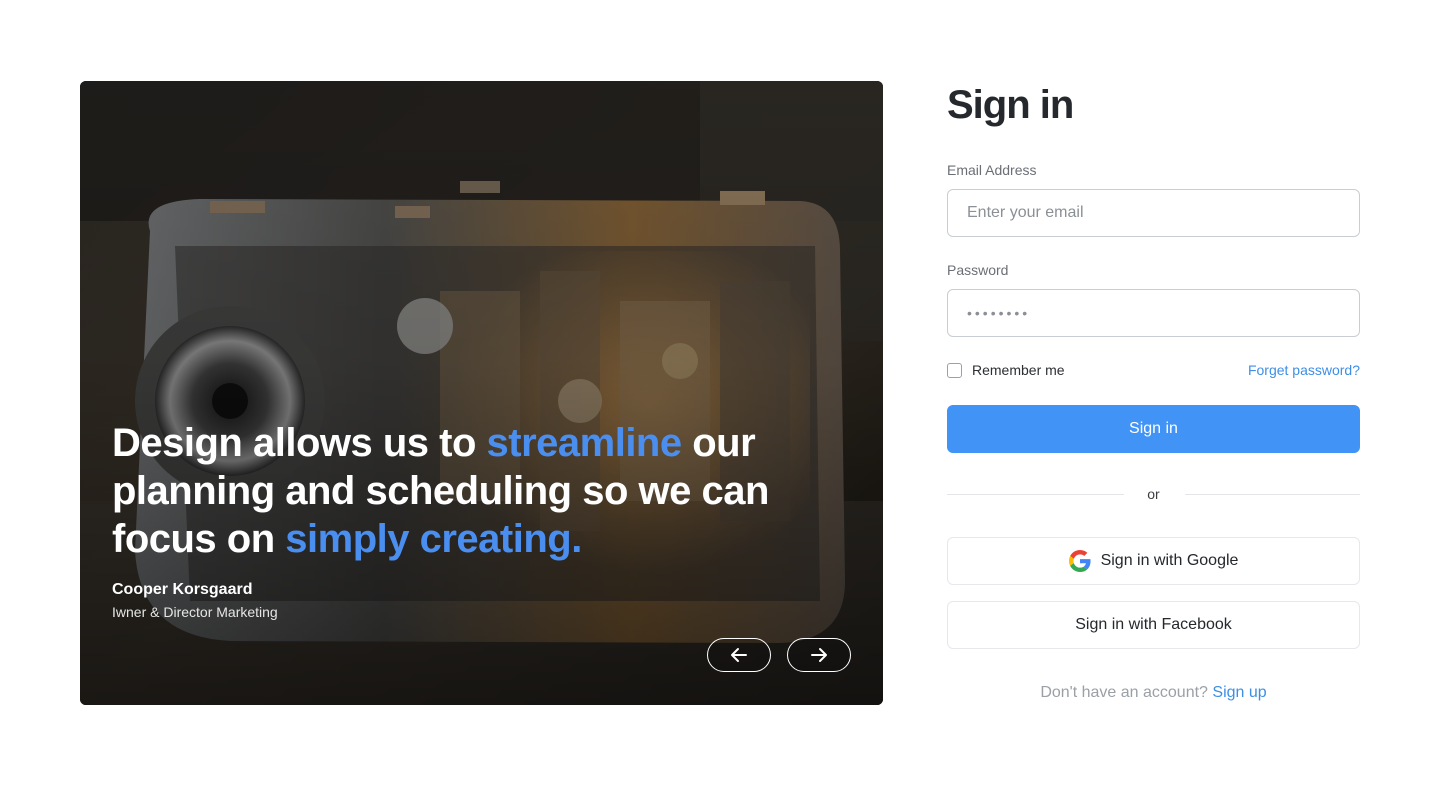 The image size is (1440, 785). I want to click on remember-me-checkbox, so click(954, 370).